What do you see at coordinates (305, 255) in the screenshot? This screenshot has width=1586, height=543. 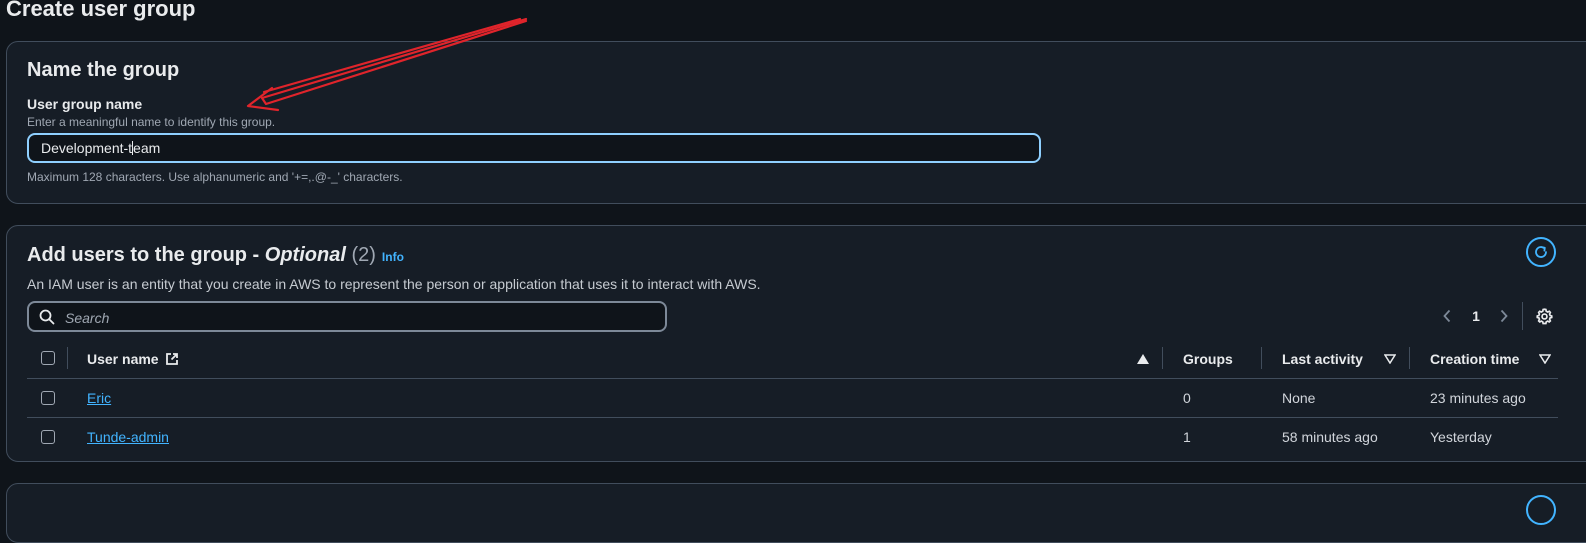 I see `users-title-optional: Optional` at bounding box center [305, 255].